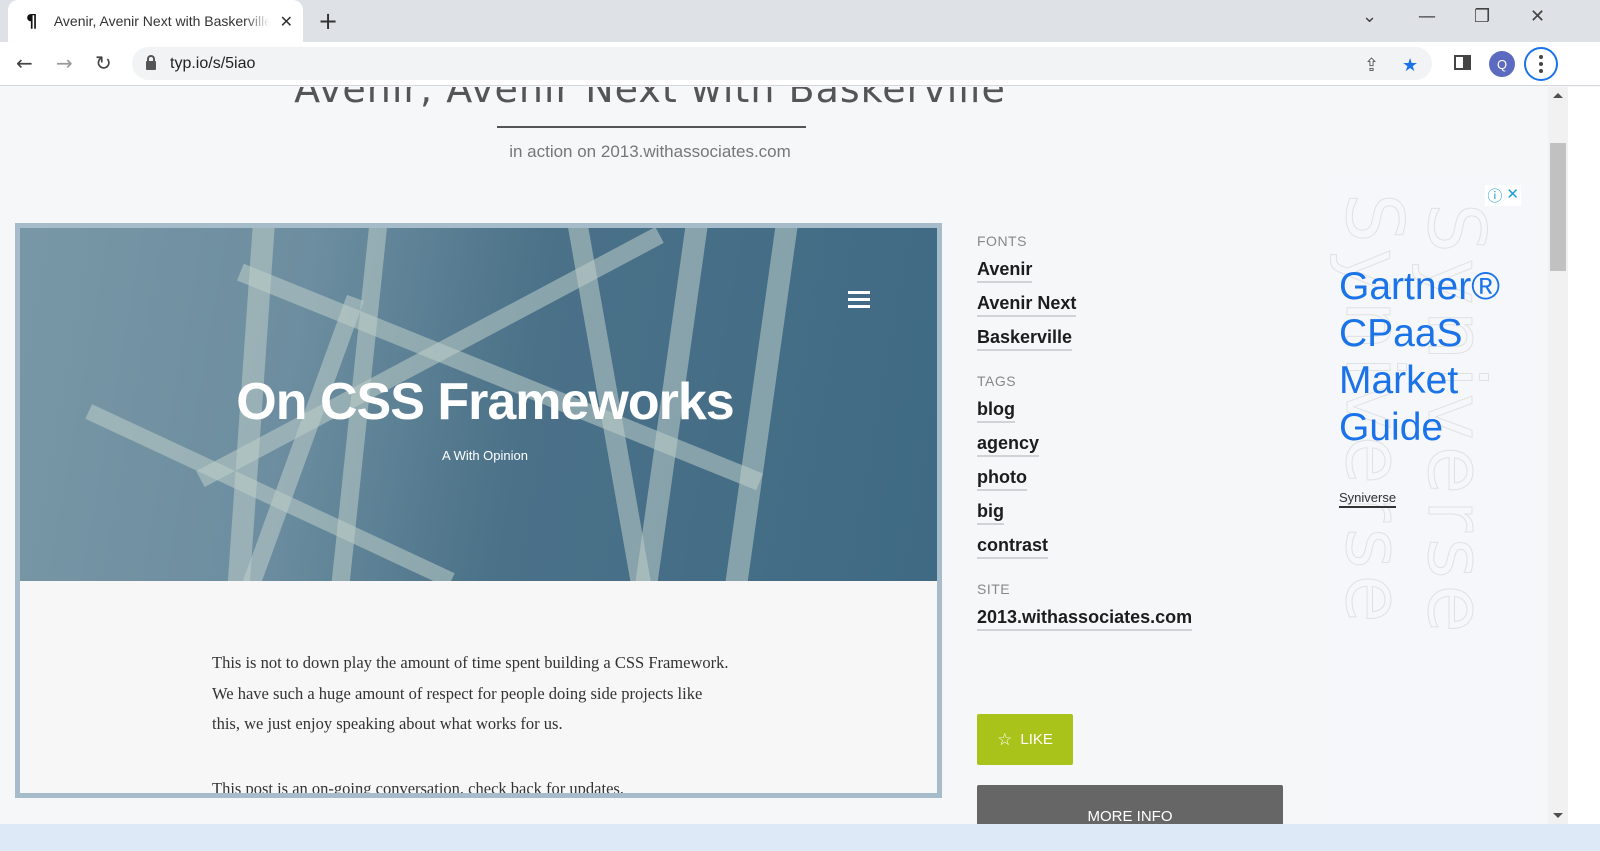  What do you see at coordinates (1427, 16) in the screenshot?
I see `minimize-button: —` at bounding box center [1427, 16].